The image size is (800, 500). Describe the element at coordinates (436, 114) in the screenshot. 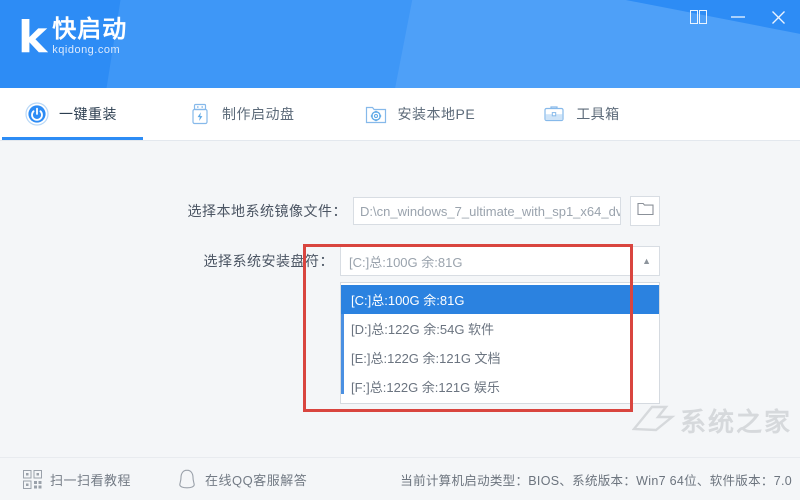

I see `tab-label: 安装本地PE` at that location.